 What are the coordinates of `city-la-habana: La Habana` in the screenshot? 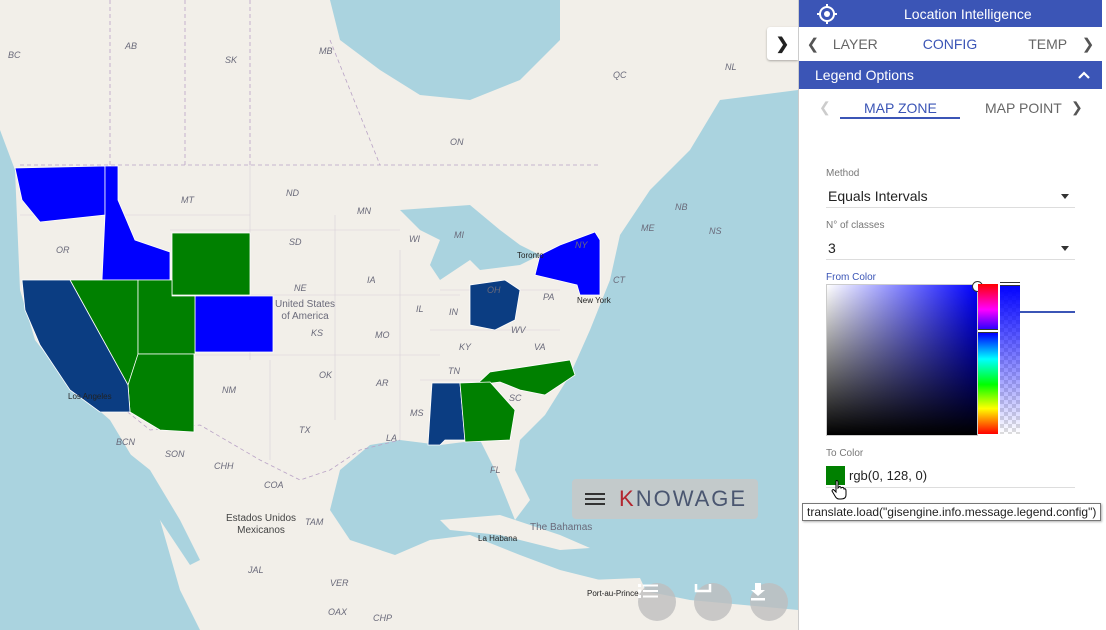 It's located at (498, 538).